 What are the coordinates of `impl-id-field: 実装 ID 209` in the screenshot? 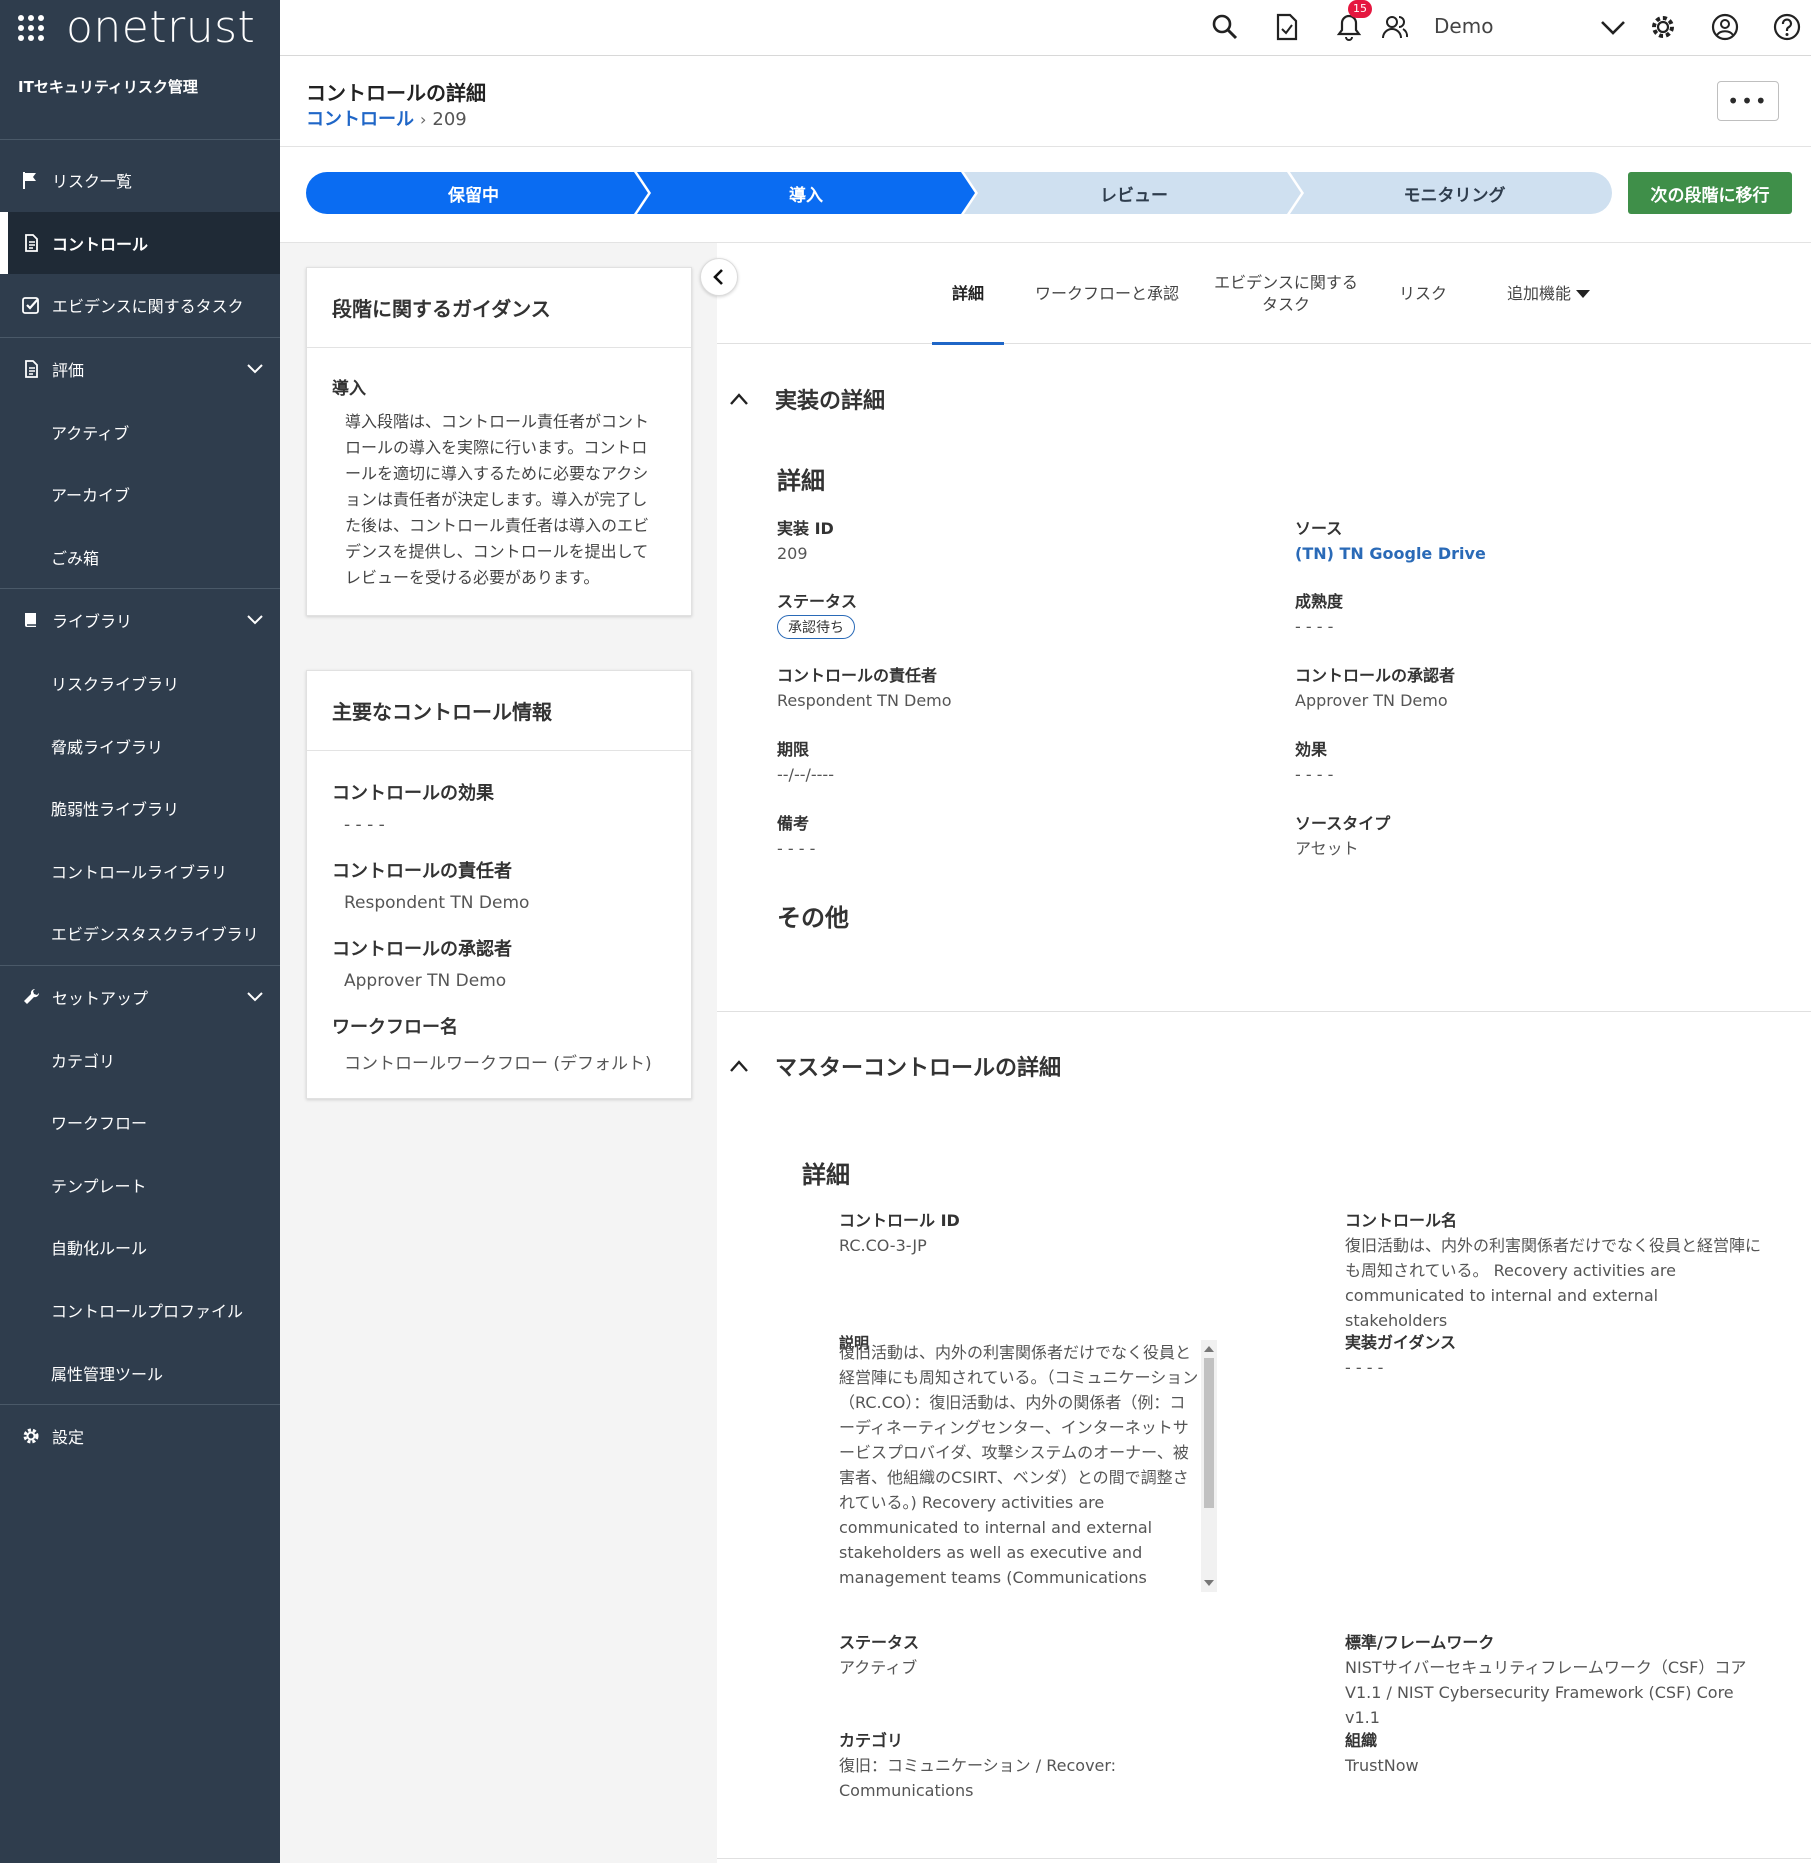 It's located at (1007, 542).